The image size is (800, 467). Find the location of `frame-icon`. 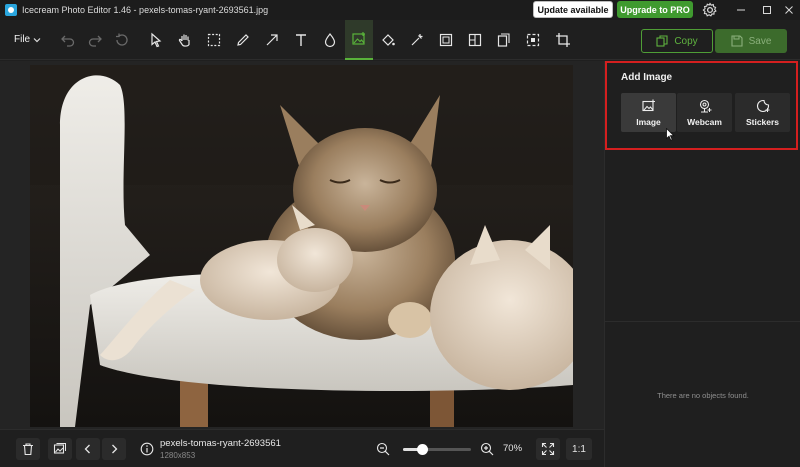

frame-icon is located at coordinates (446, 40).